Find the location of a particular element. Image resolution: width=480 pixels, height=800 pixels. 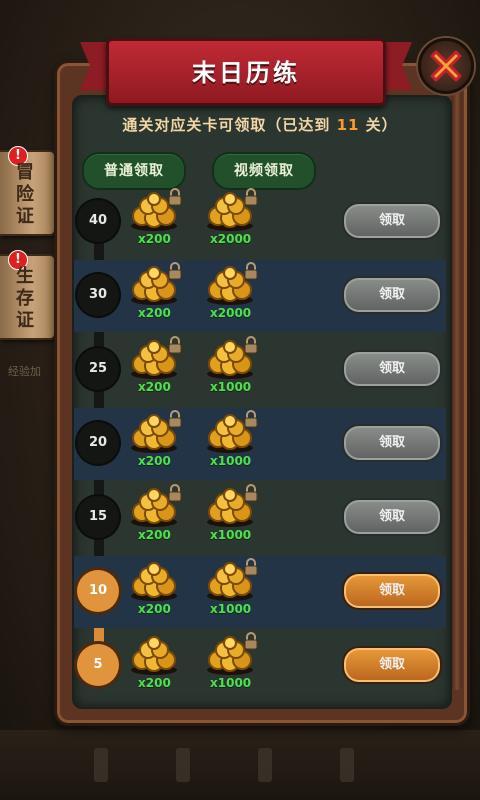

close-button is located at coordinates (446, 66).